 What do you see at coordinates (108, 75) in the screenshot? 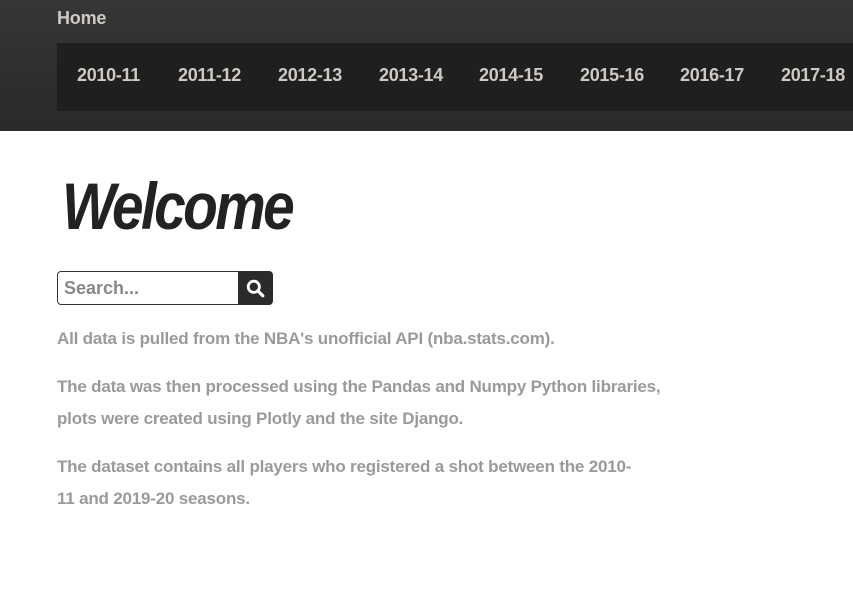
I see `season-tab-2010-11: 2010-11` at bounding box center [108, 75].